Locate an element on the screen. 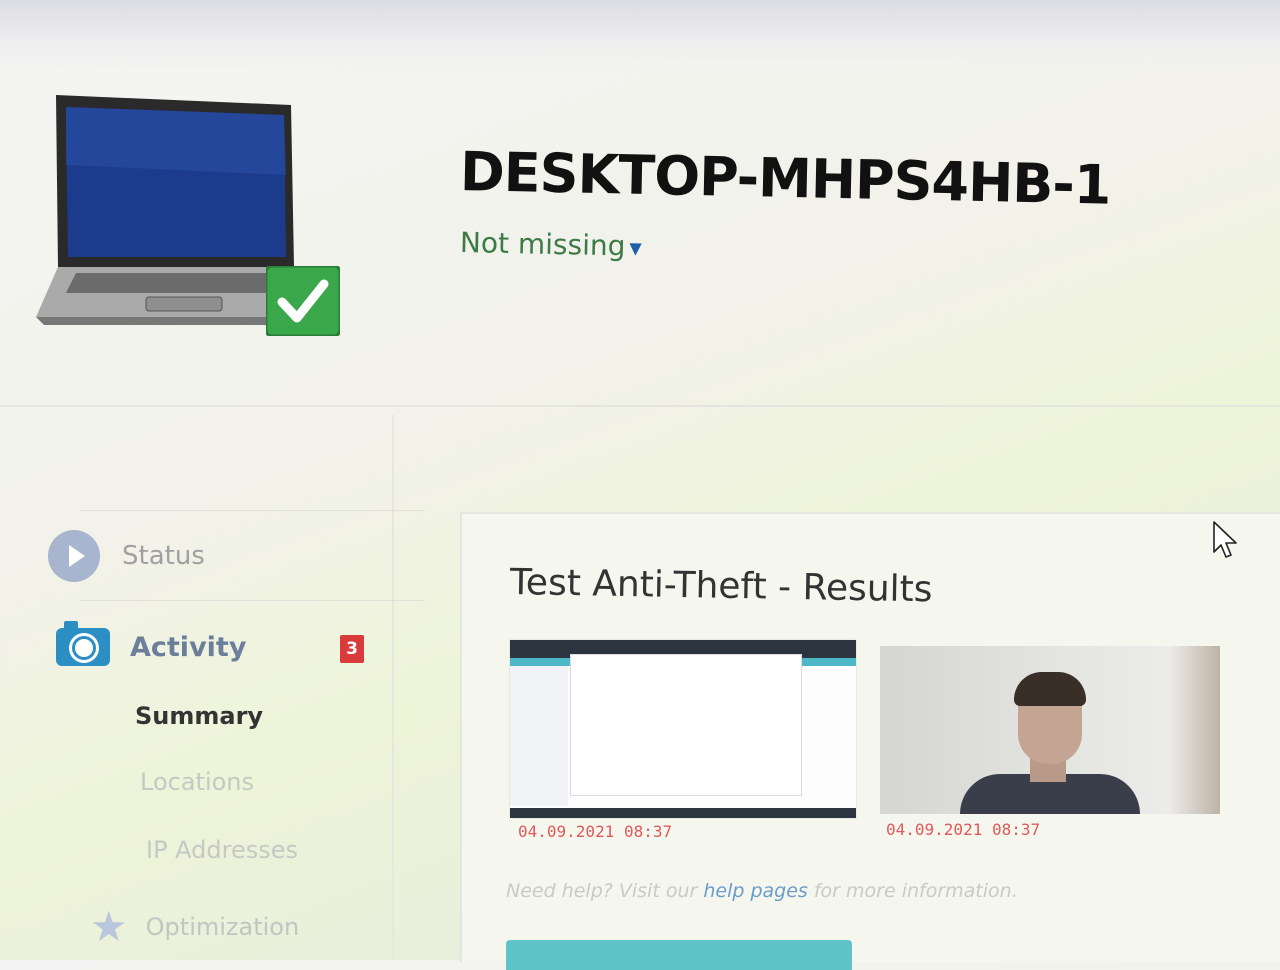 The height and width of the screenshot is (970, 1280). sidebar-item-label: Activity is located at coordinates (188, 647).